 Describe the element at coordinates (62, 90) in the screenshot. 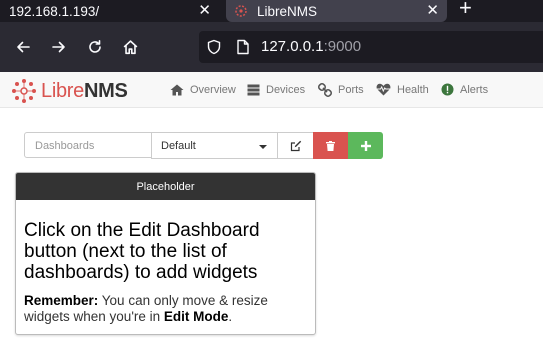

I see `logo-libre: Libre` at that location.